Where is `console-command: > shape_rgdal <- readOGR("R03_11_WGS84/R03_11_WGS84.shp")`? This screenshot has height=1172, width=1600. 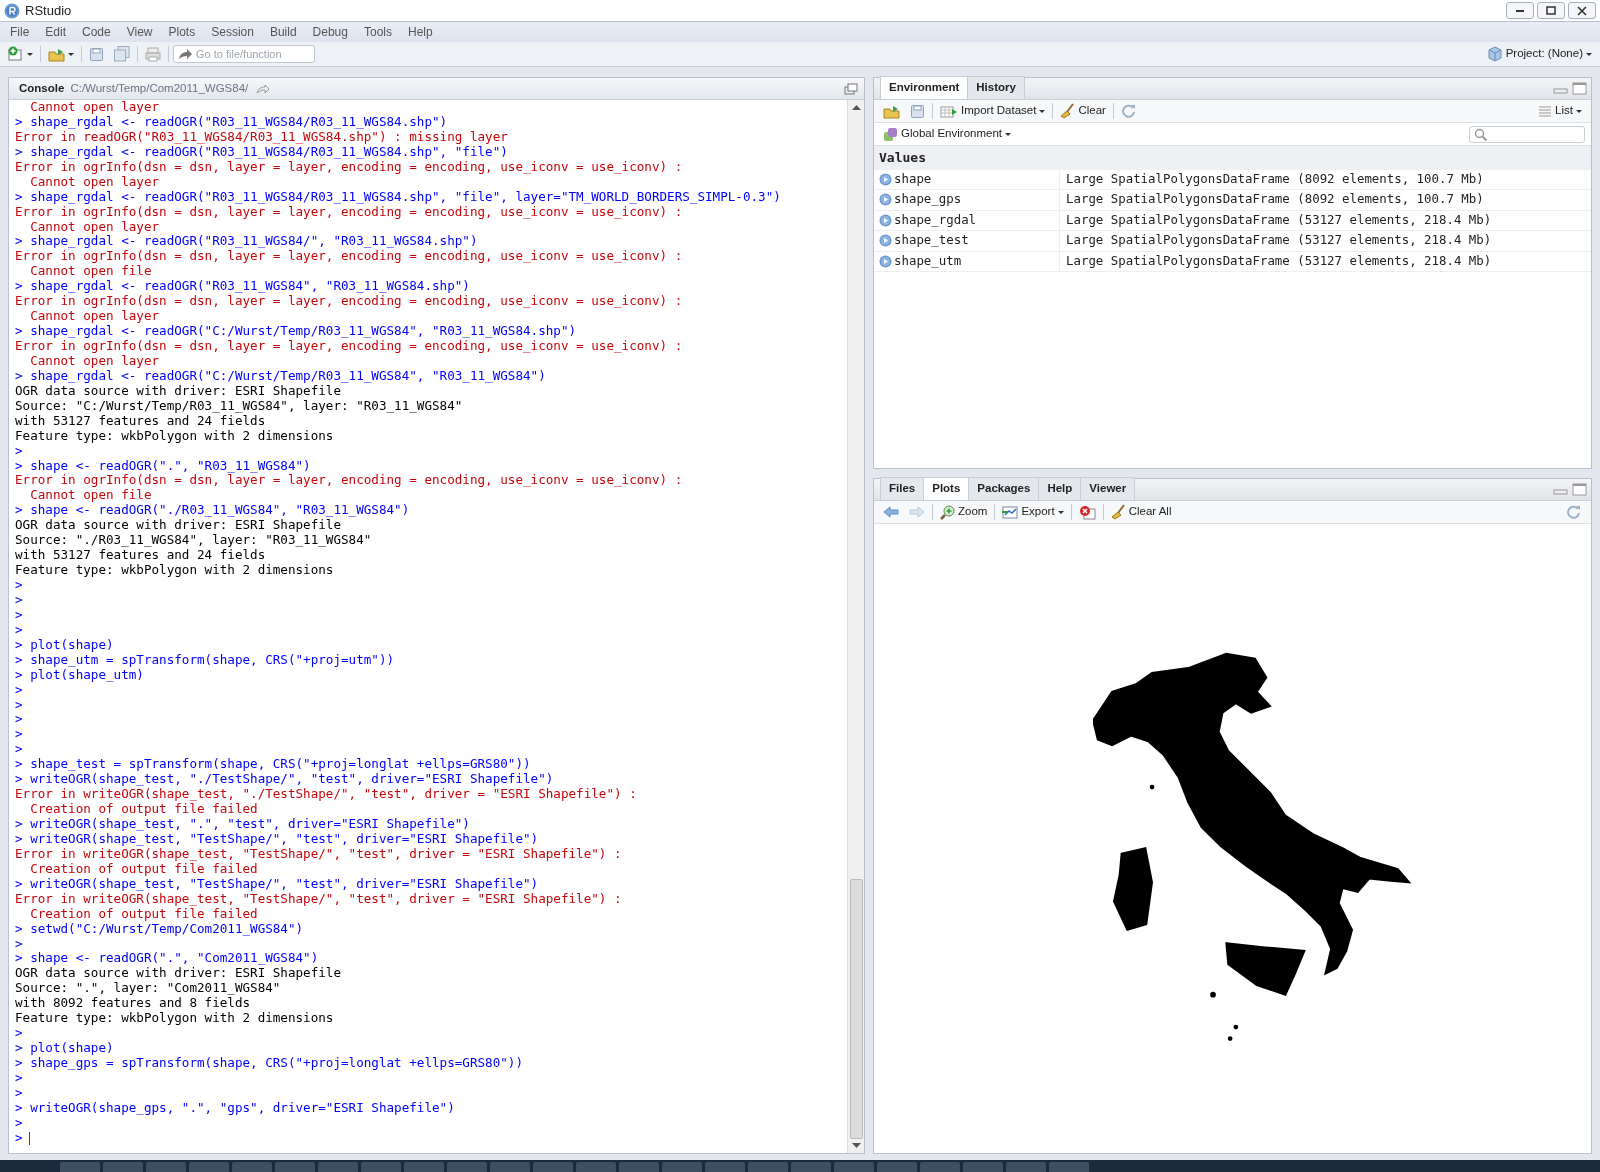 console-command: > shape_rgdal <- readOGR("R03_11_WGS84/R03_11_WGS84.shp") is located at coordinates (231, 122).